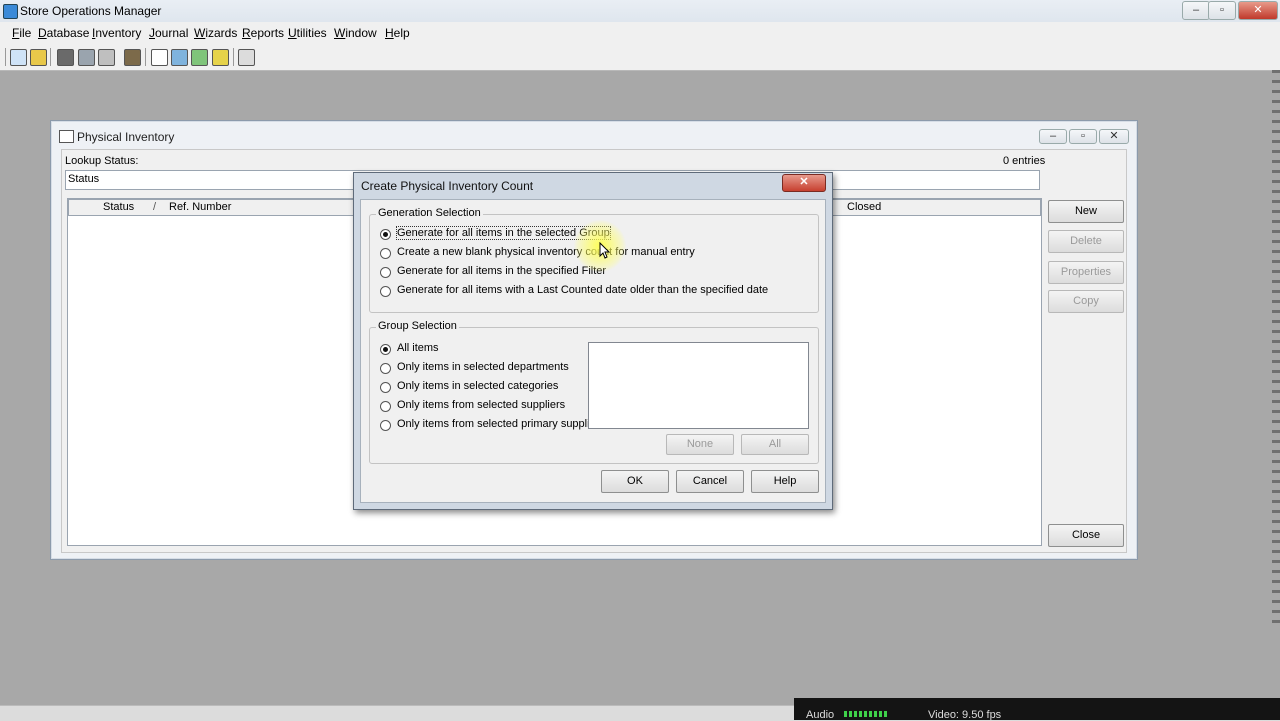 This screenshot has width=1280, height=721. Describe the element at coordinates (307, 33) in the screenshot. I see `menu-utilities: Utilities` at that location.